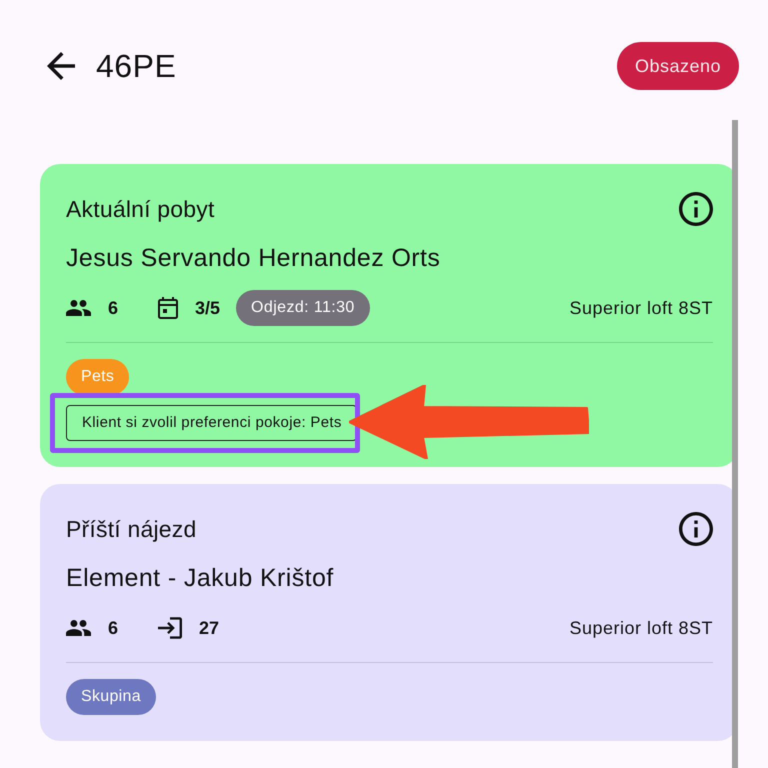 The image size is (768, 768). What do you see at coordinates (735, 444) in the screenshot?
I see `scrollbar` at bounding box center [735, 444].